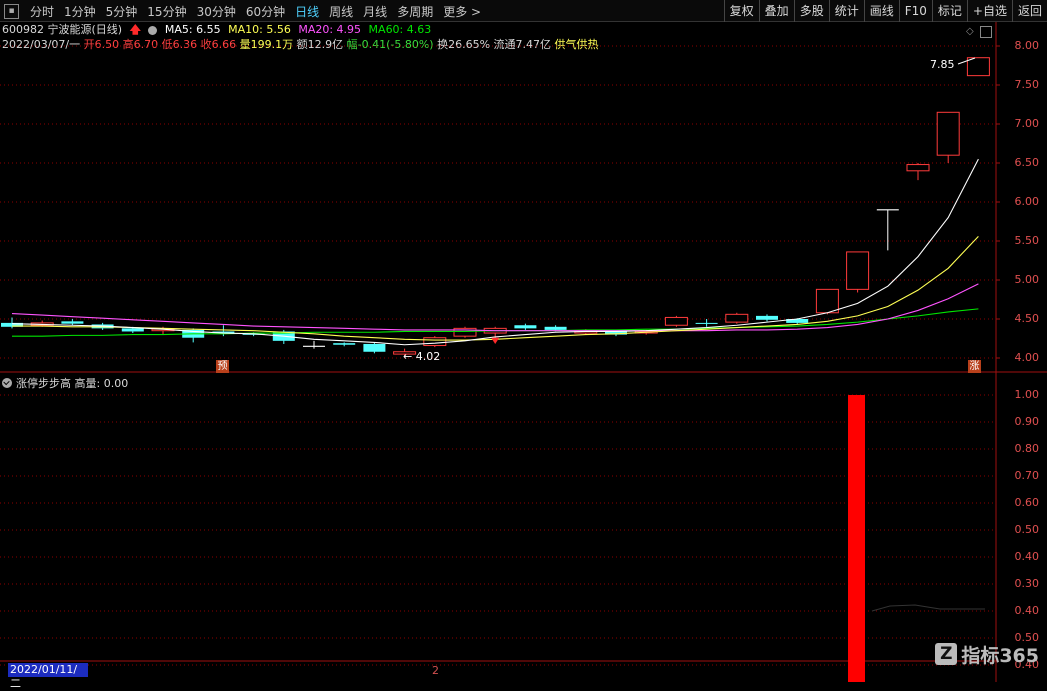  Describe the element at coordinates (1027, 529) in the screenshot. I see `indicator-tick-label: 0.50` at that location.